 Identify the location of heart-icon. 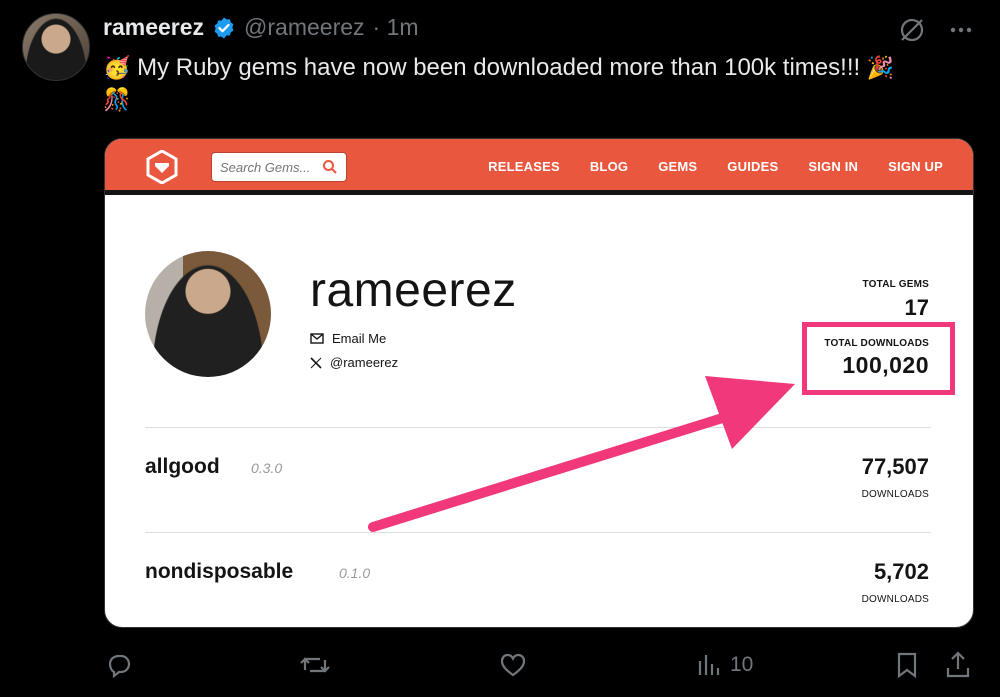
(513, 665).